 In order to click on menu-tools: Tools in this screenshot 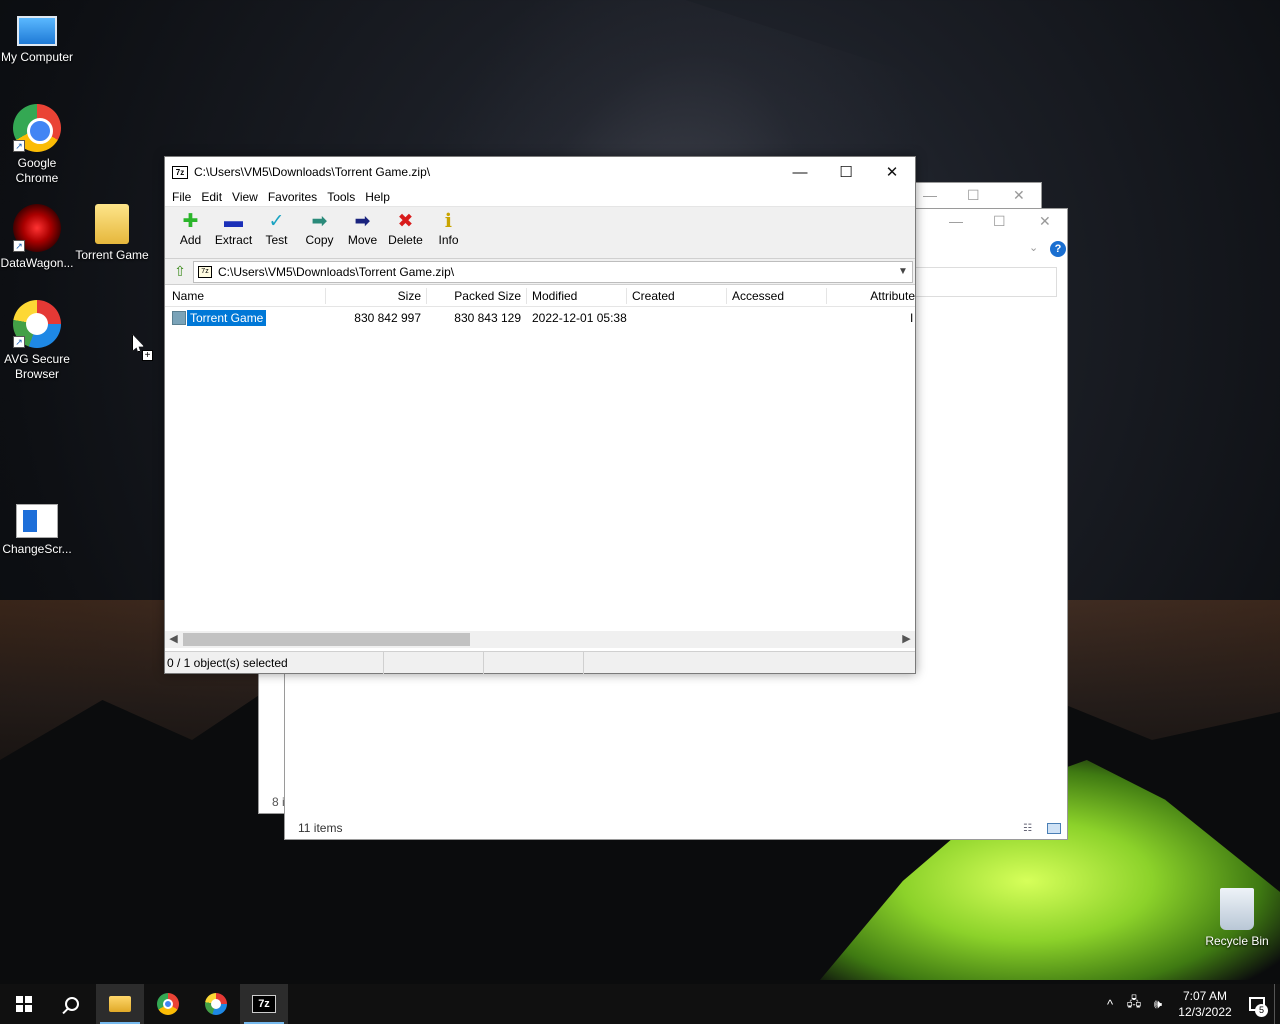, I will do `click(341, 197)`.